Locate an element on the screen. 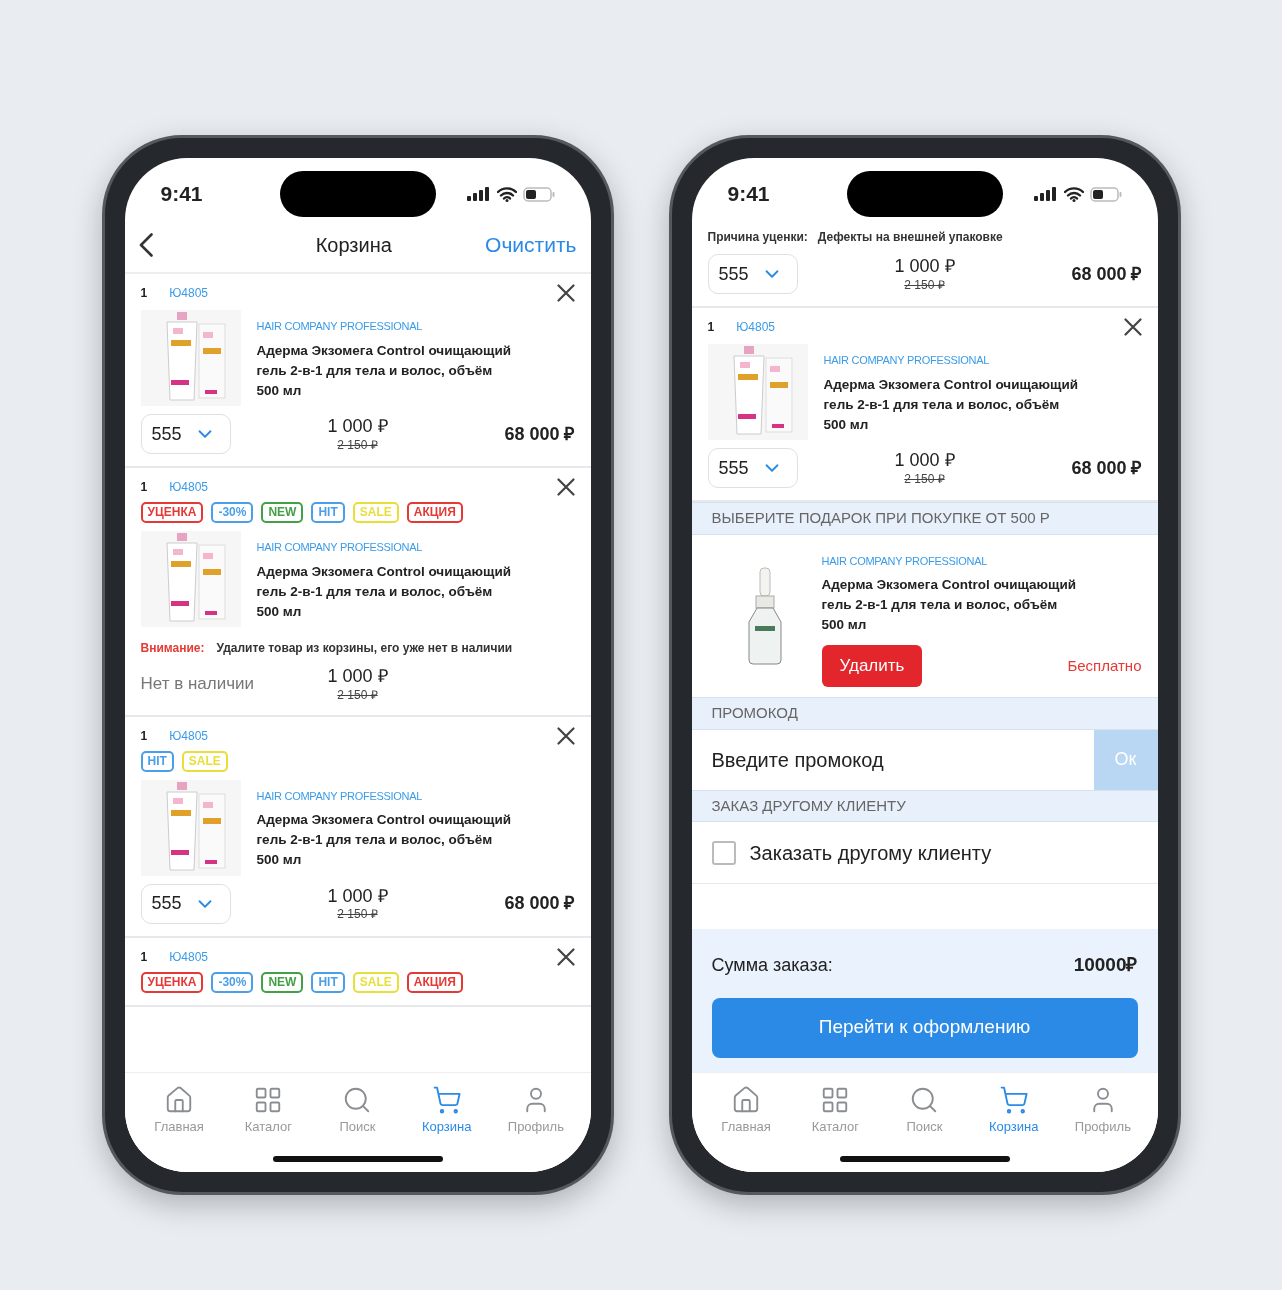 This screenshot has width=1282, height=1290. checkout-button: Перейти к оформлению is located at coordinates (924, 1027).